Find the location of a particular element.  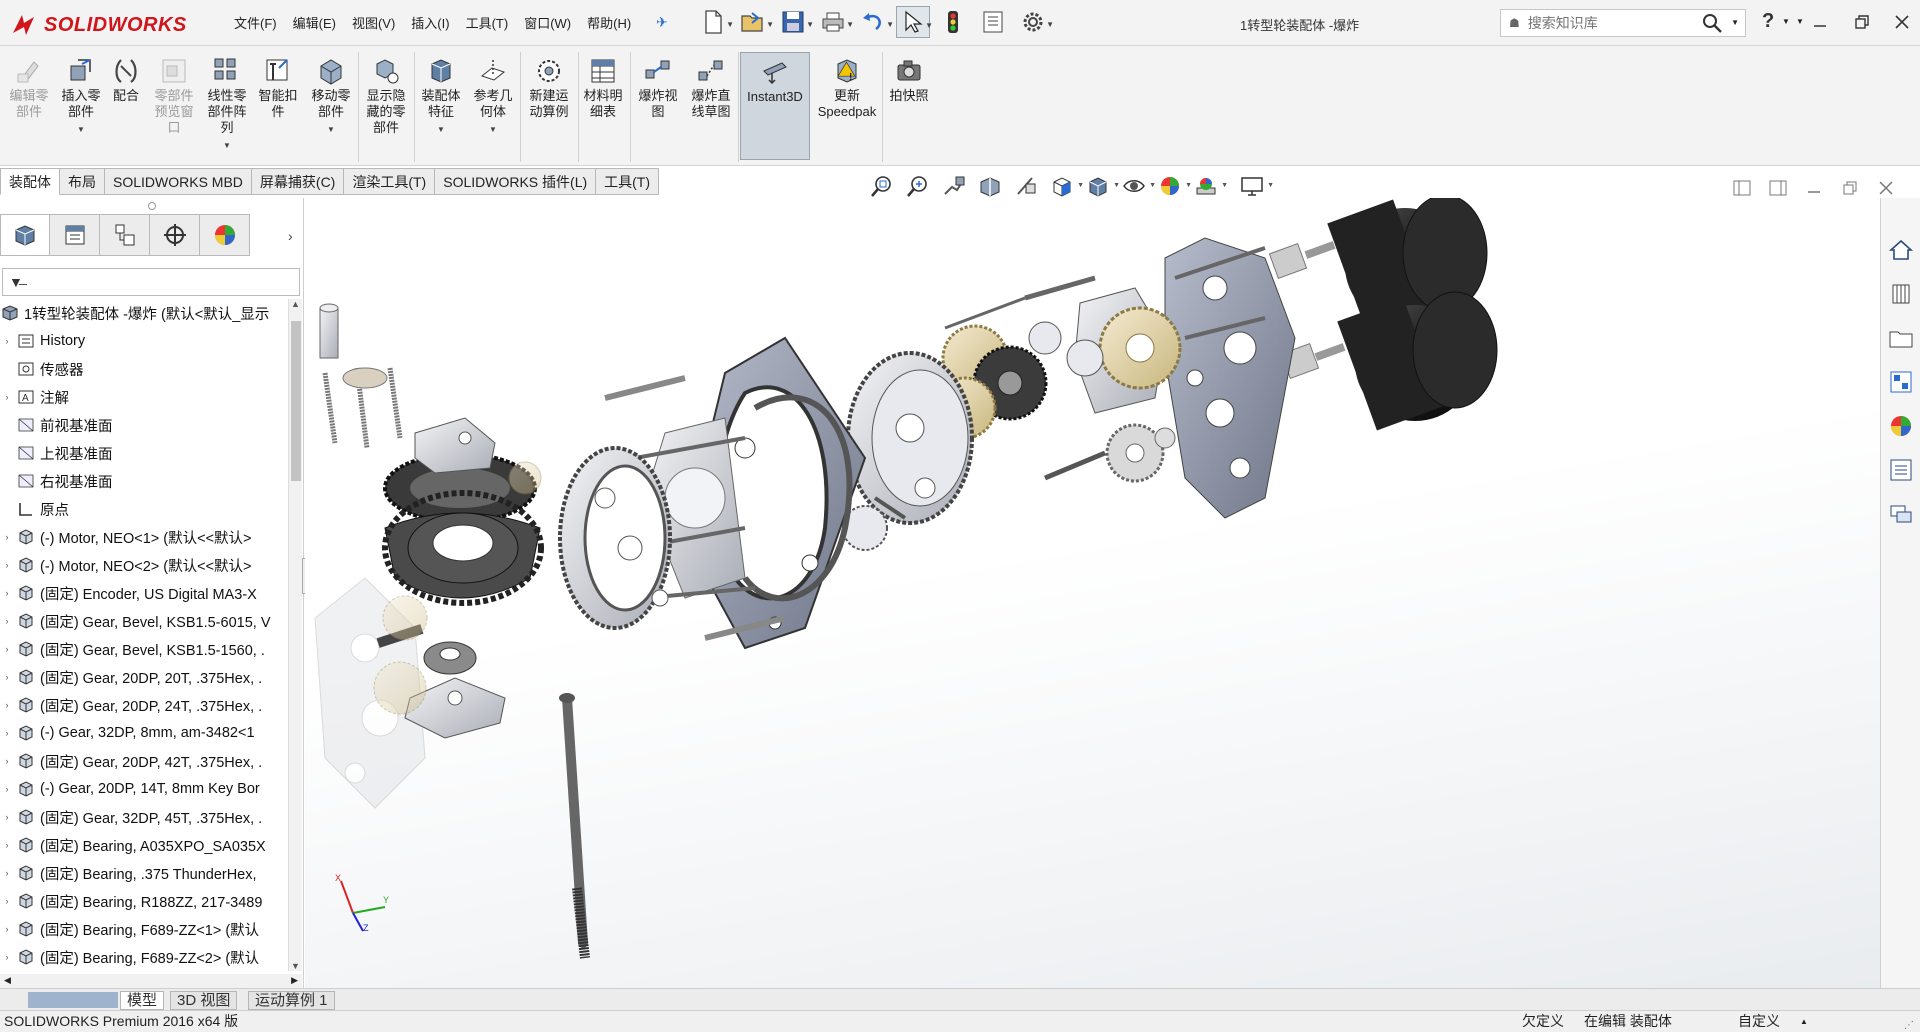

zoom-to-area-icon is located at coordinates (918, 186).